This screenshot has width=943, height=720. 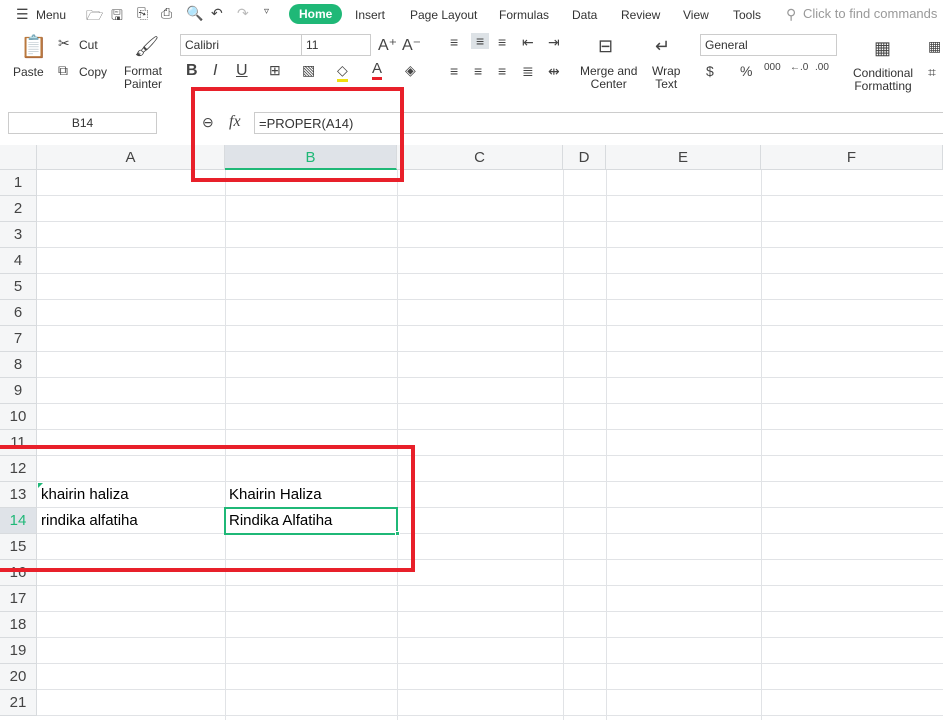 What do you see at coordinates (18, 651) in the screenshot?
I see `row-header-19: 19` at bounding box center [18, 651].